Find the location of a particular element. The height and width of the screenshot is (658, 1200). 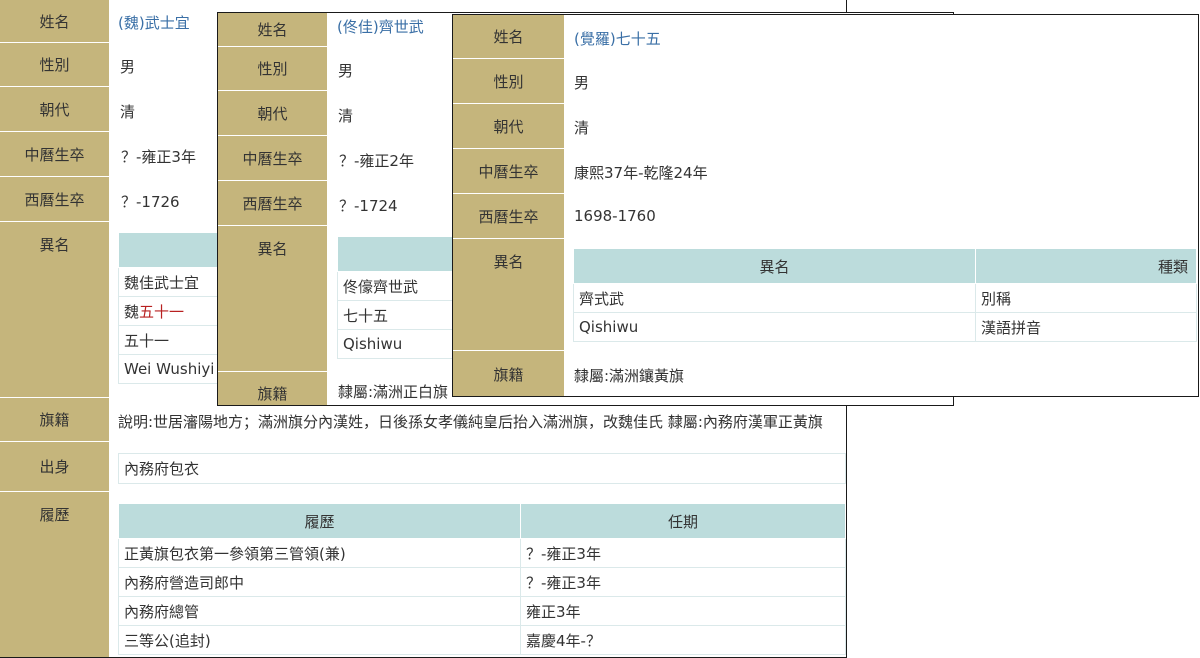

table-row: 內務府營造司郎中 ？-雍正3年 is located at coordinates (482, 582).